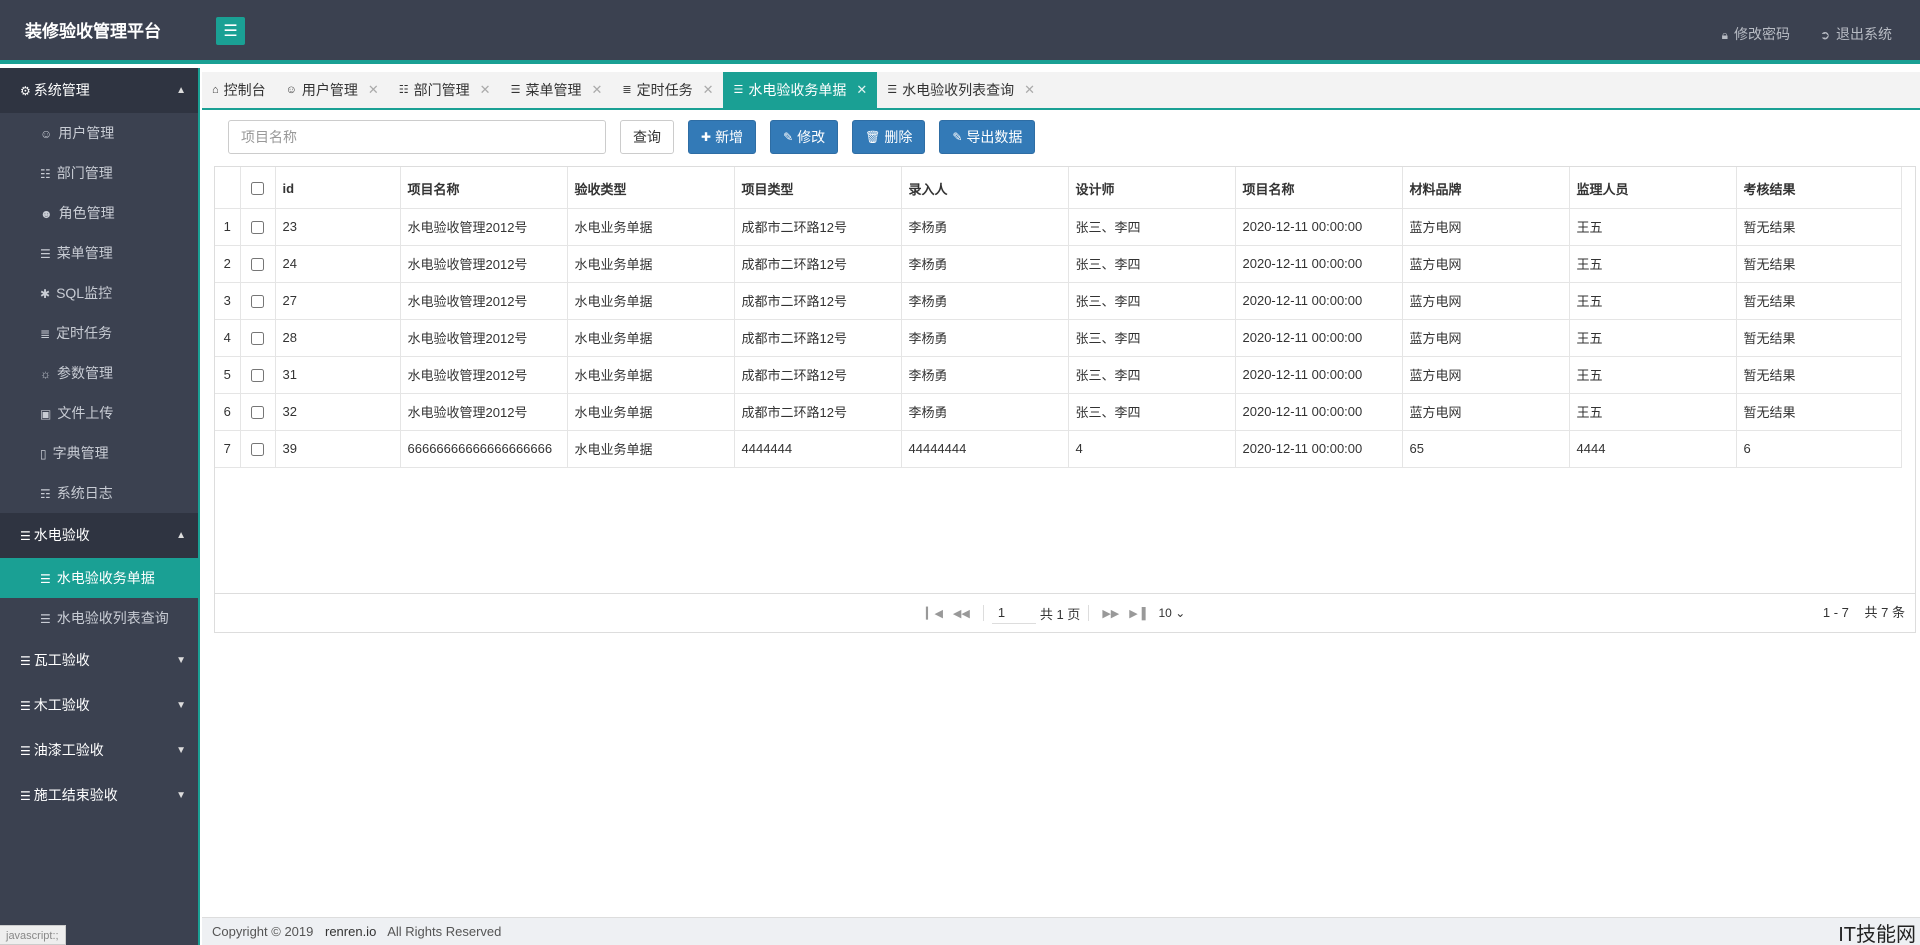 The image size is (1920, 945). Describe the element at coordinates (257, 188) in the screenshot. I see `select-all-checkbox` at that location.